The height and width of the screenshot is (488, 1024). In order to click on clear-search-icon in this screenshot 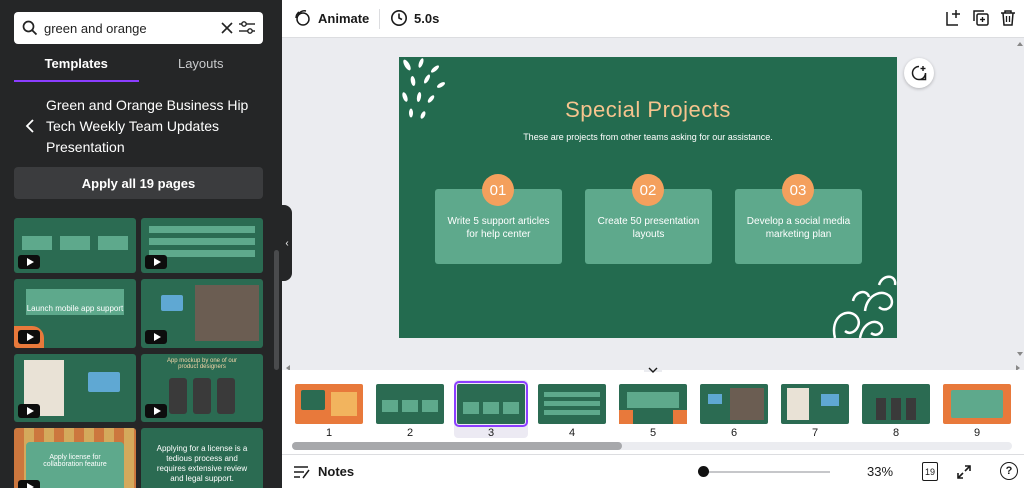, I will do `click(226, 28)`.